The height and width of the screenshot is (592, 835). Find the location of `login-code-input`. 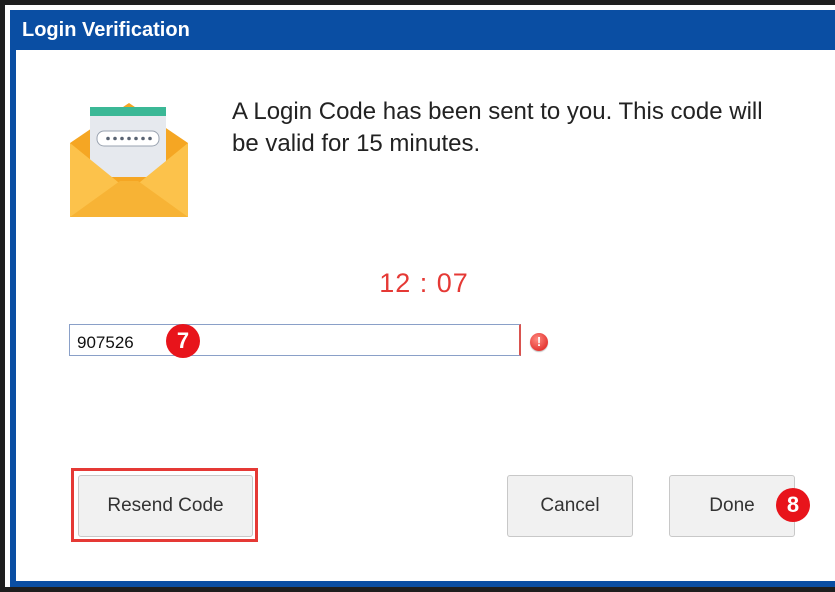

login-code-input is located at coordinates (295, 340).